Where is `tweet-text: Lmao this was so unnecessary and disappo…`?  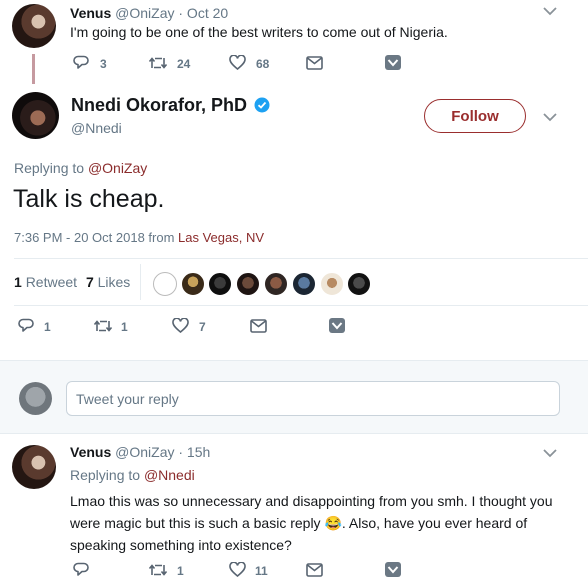 tweet-text: Lmao this was so unnecessary and disappo… is located at coordinates (320, 523).